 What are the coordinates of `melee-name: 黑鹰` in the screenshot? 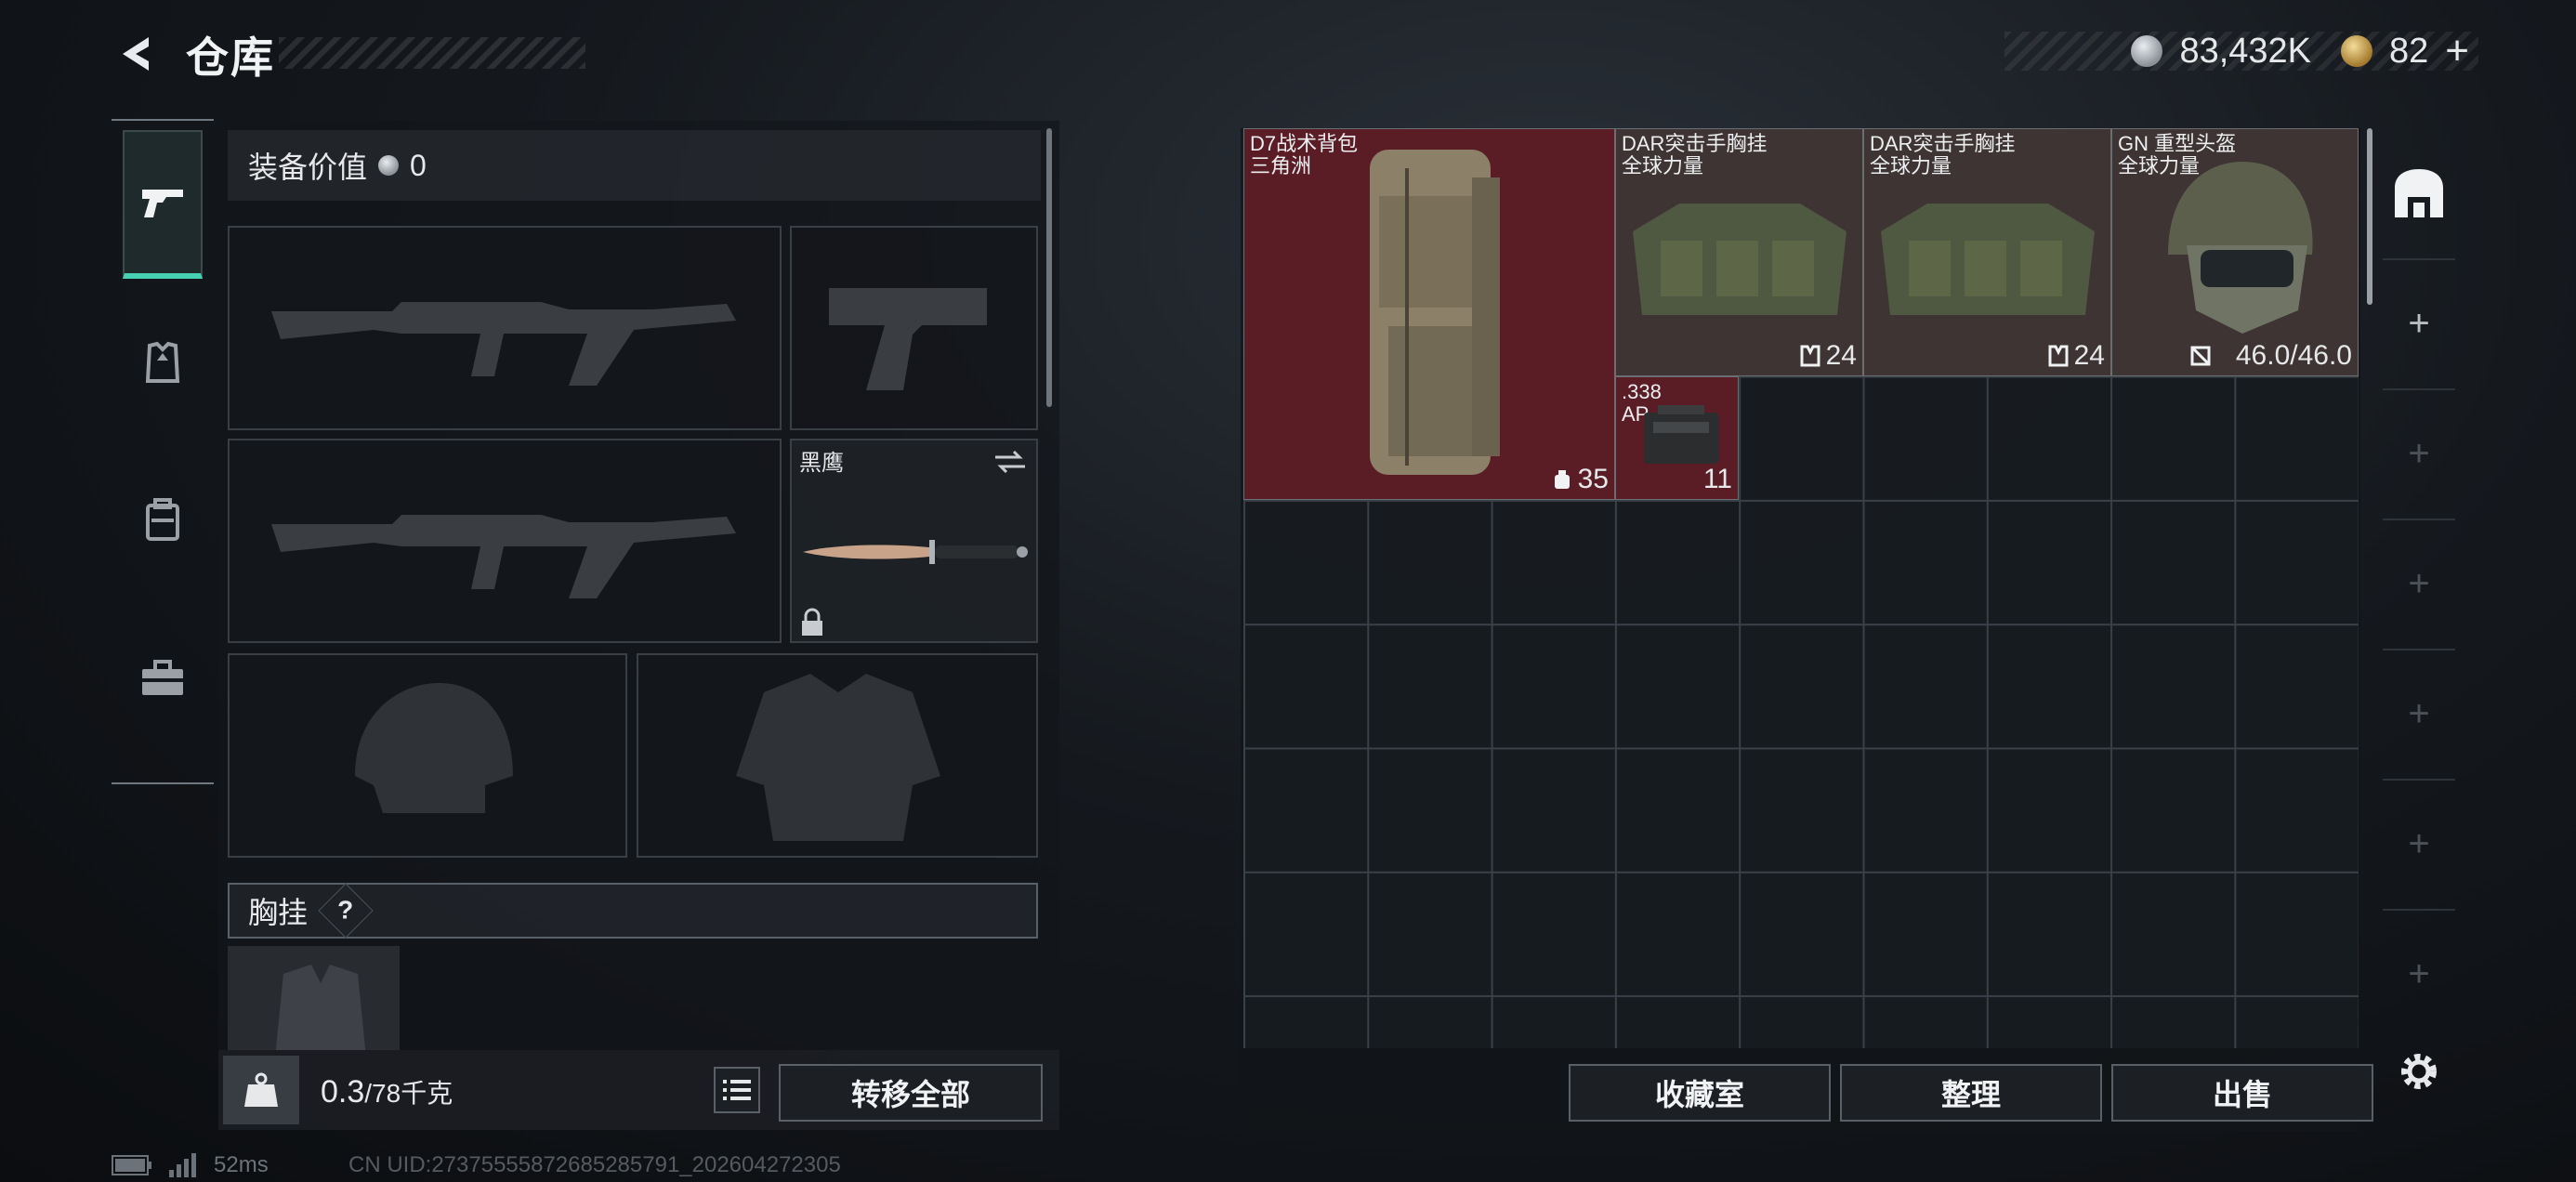 It's located at (821, 463).